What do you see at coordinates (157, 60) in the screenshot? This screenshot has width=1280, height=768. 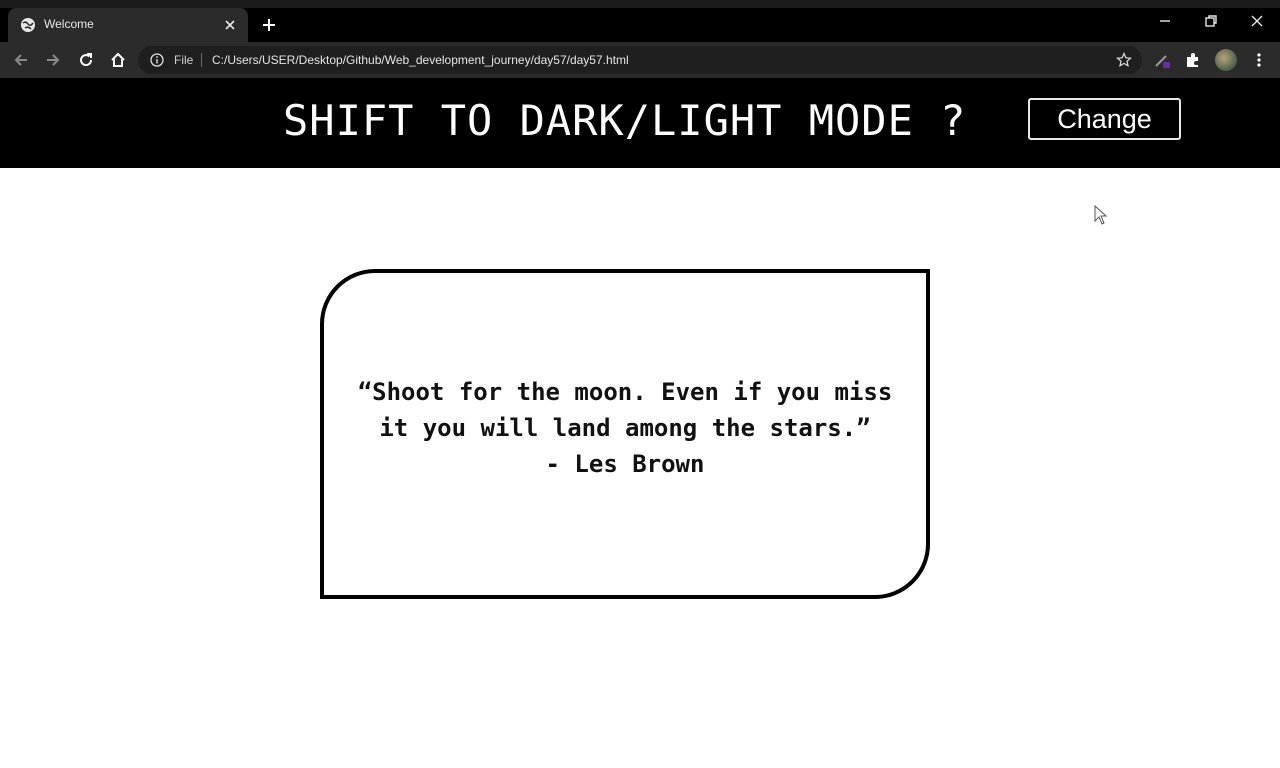 I see `info-icon` at bounding box center [157, 60].